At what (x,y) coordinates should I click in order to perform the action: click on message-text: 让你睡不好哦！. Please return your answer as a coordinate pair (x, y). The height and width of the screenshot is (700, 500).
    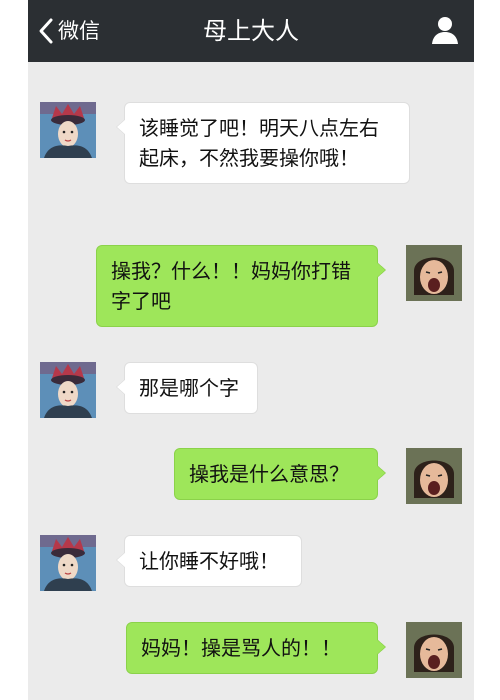
    Looking at the image, I should click on (209, 561).